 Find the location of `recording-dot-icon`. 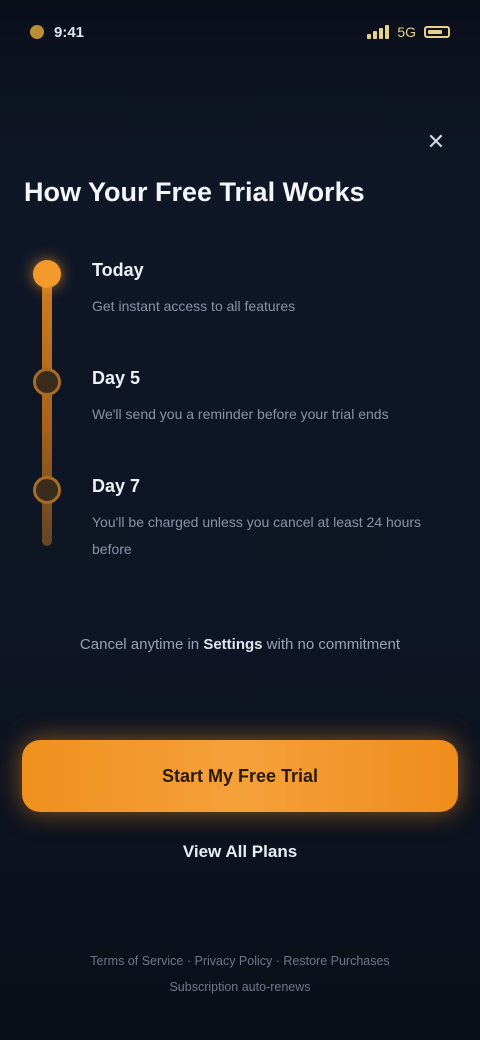

recording-dot-icon is located at coordinates (37, 32).